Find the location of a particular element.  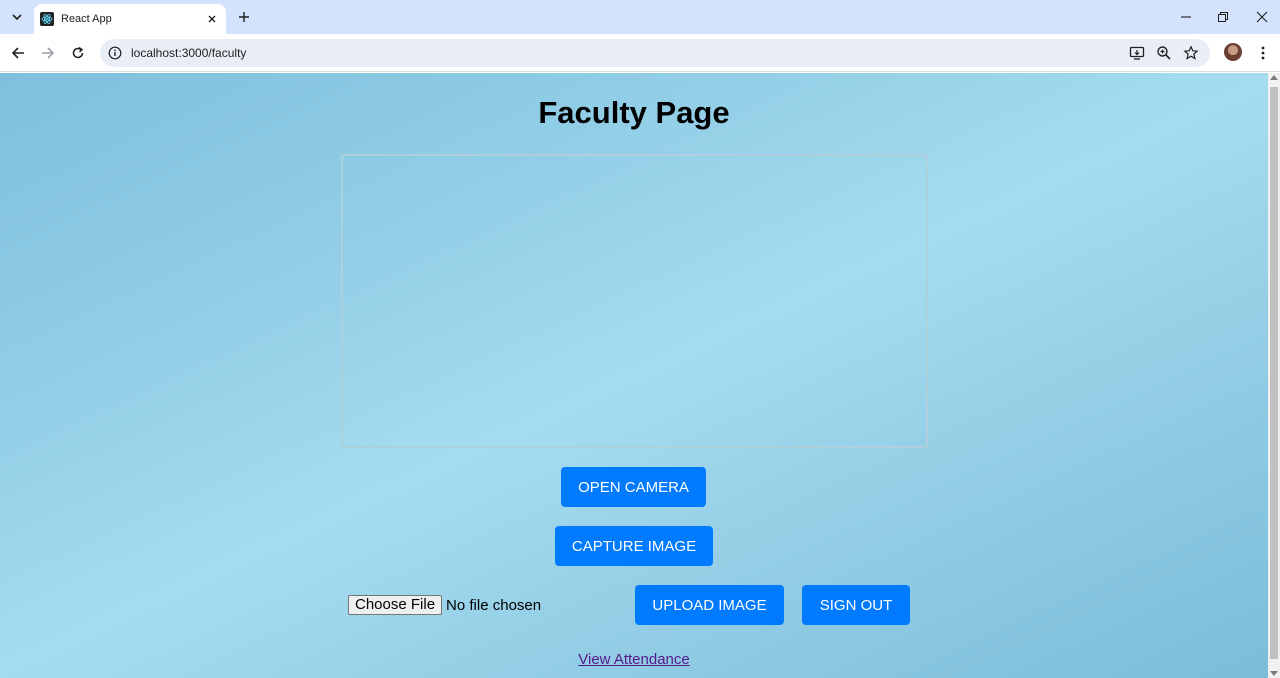

scrollbar-thumb is located at coordinates (1274, 373).